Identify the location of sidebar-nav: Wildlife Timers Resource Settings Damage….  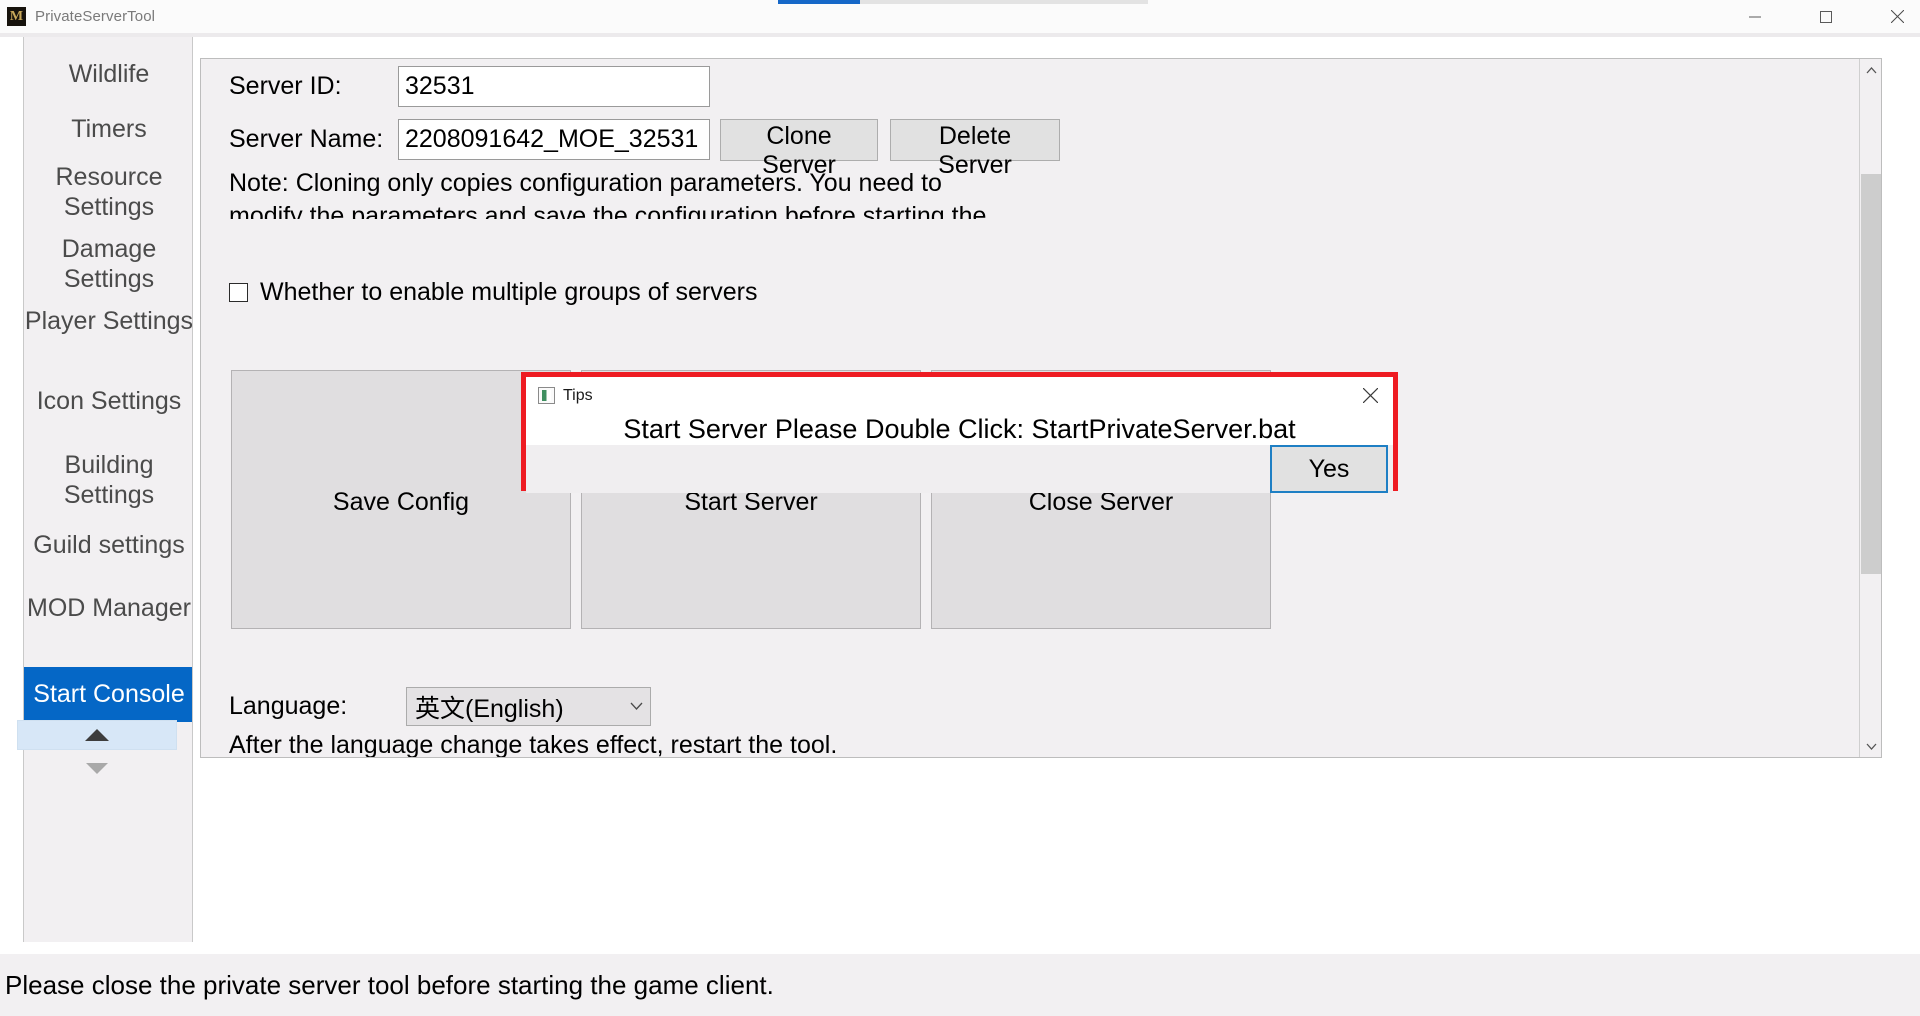
(108, 489).